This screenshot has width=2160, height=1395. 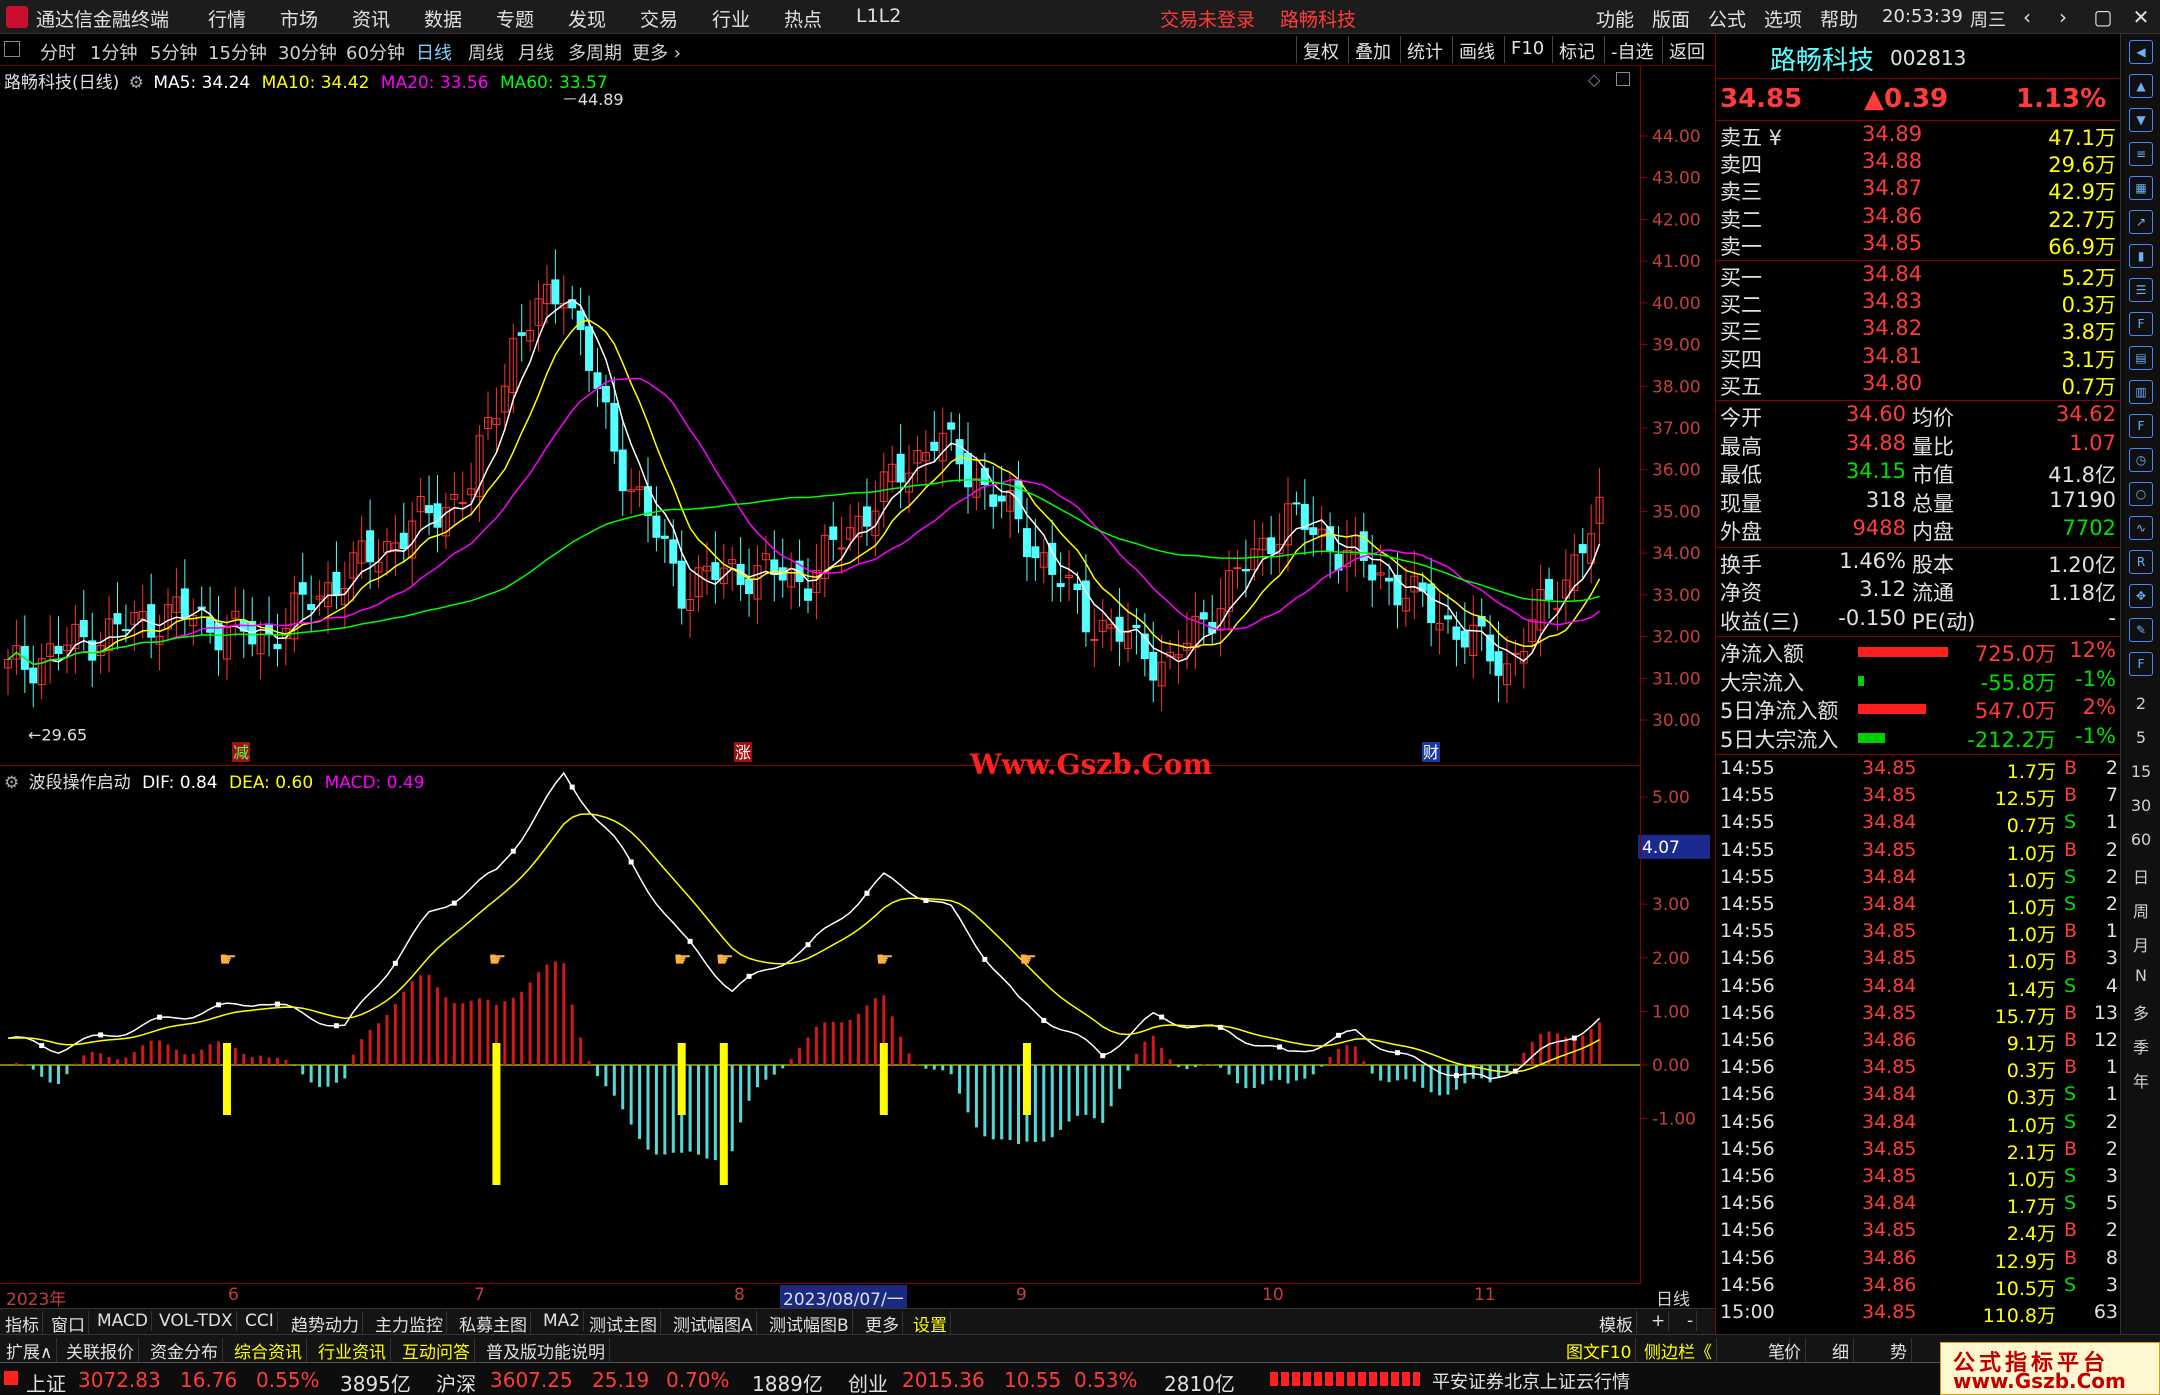 What do you see at coordinates (2141, 703) in the screenshot?
I see `period-shortcut: 2` at bounding box center [2141, 703].